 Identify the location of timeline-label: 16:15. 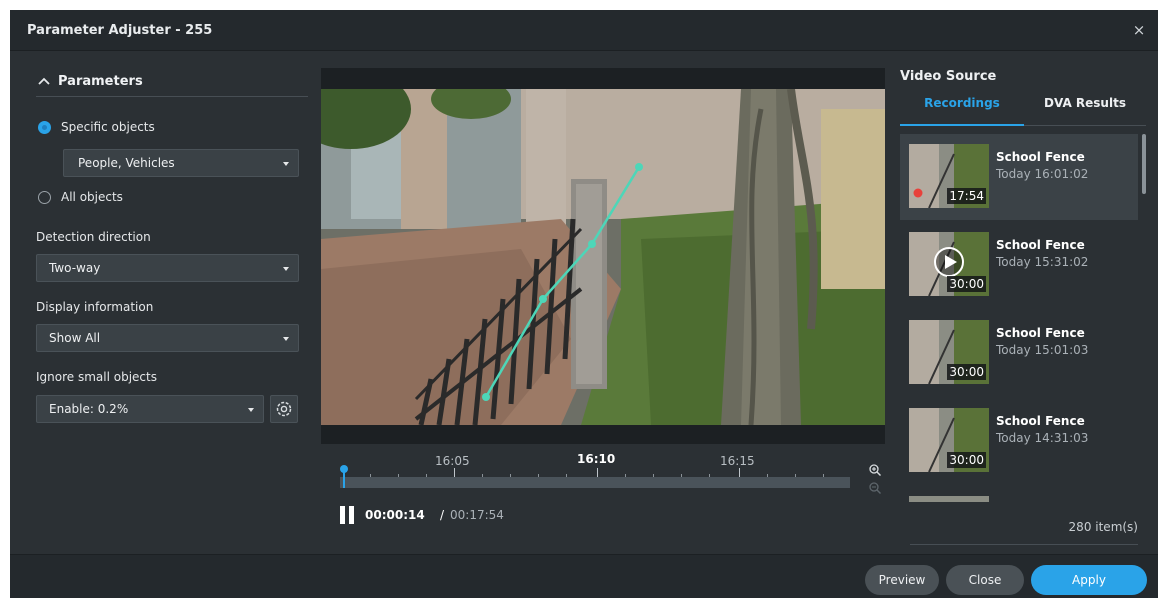
(737, 461).